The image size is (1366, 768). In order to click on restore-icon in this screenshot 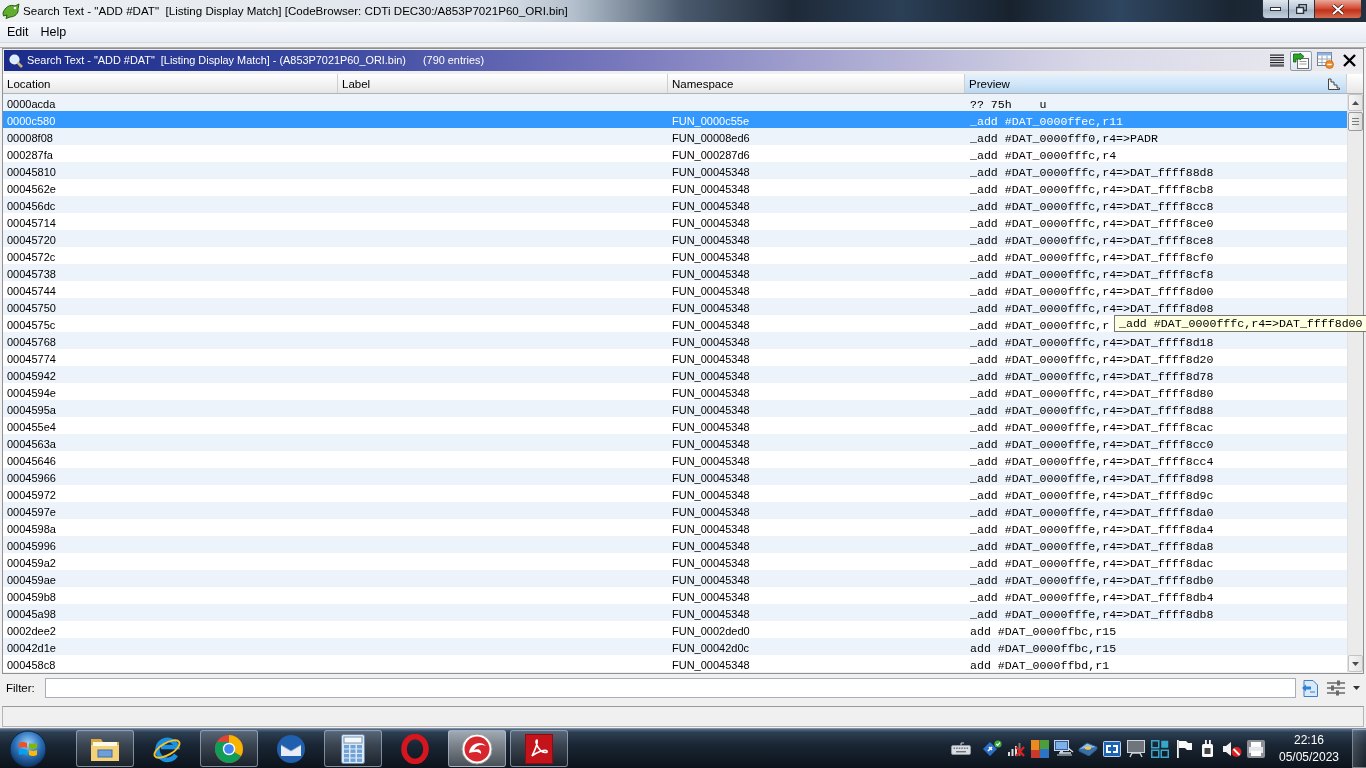, I will do `click(1301, 9)`.